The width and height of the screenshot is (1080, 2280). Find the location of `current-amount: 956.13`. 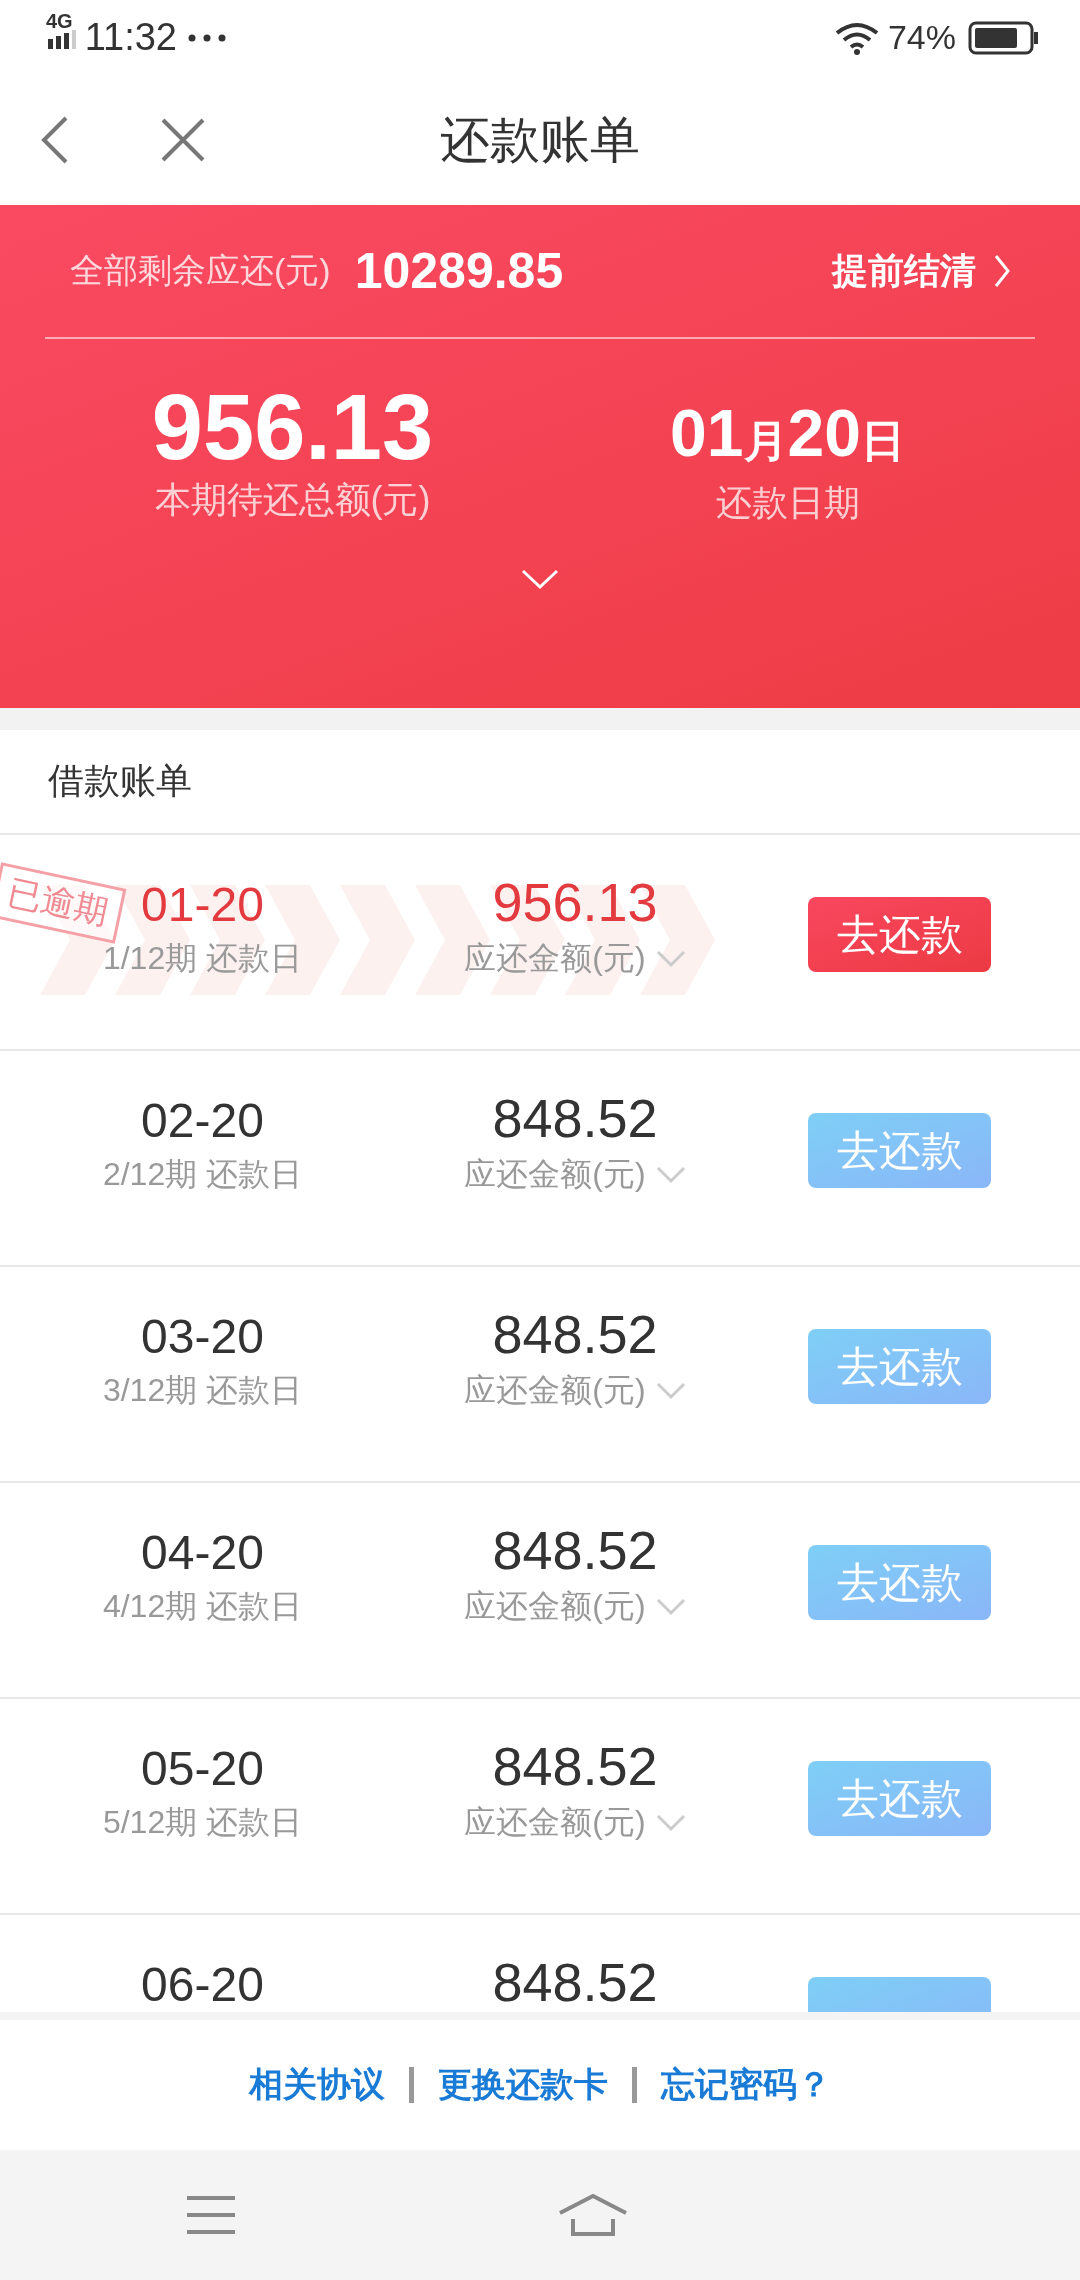

current-amount: 956.13 is located at coordinates (292, 427).